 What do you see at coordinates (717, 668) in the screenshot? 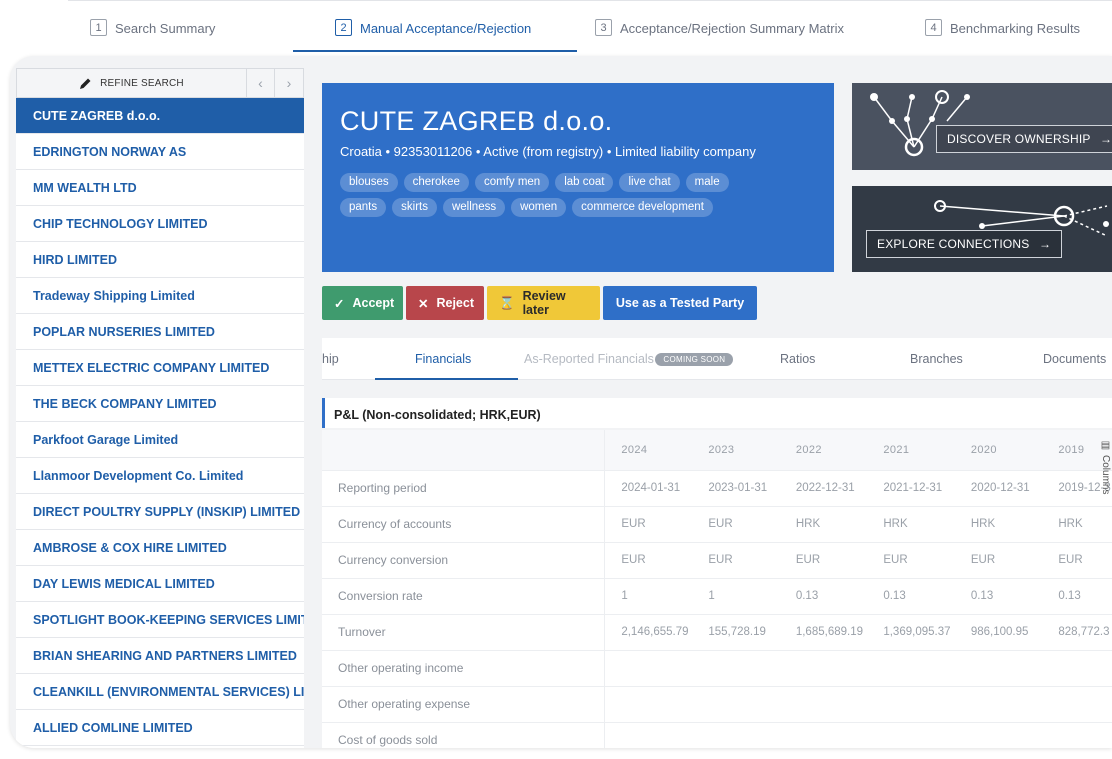
I see `table-row: Other operating income` at bounding box center [717, 668].